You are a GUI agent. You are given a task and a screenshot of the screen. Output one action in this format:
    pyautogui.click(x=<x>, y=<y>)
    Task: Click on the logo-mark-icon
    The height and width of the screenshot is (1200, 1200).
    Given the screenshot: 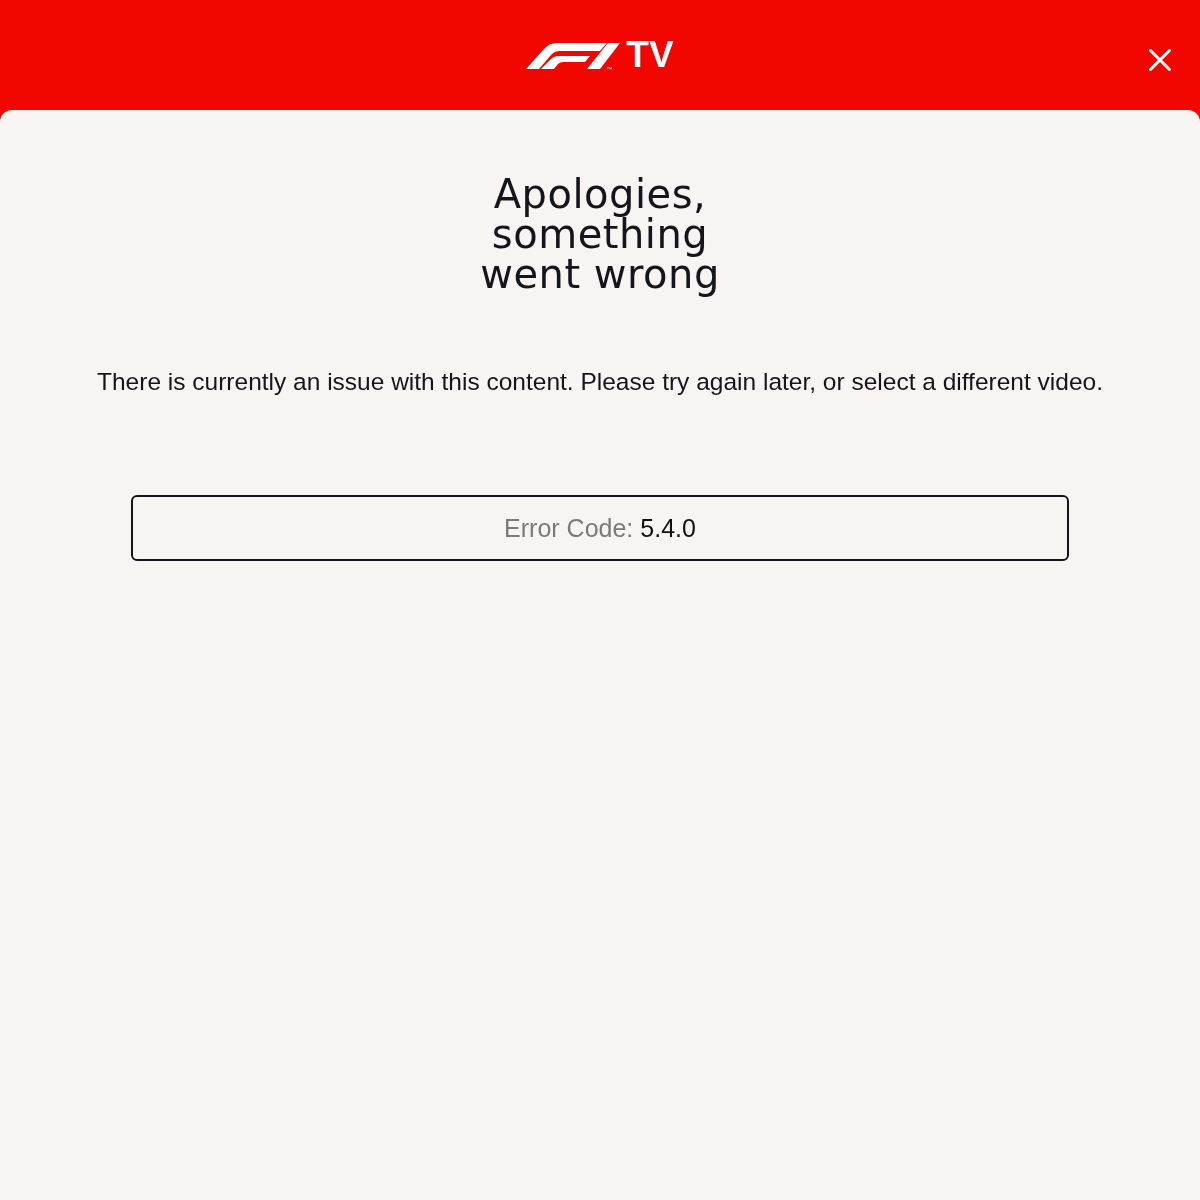 What is the action you would take?
    pyautogui.click(x=573, y=56)
    